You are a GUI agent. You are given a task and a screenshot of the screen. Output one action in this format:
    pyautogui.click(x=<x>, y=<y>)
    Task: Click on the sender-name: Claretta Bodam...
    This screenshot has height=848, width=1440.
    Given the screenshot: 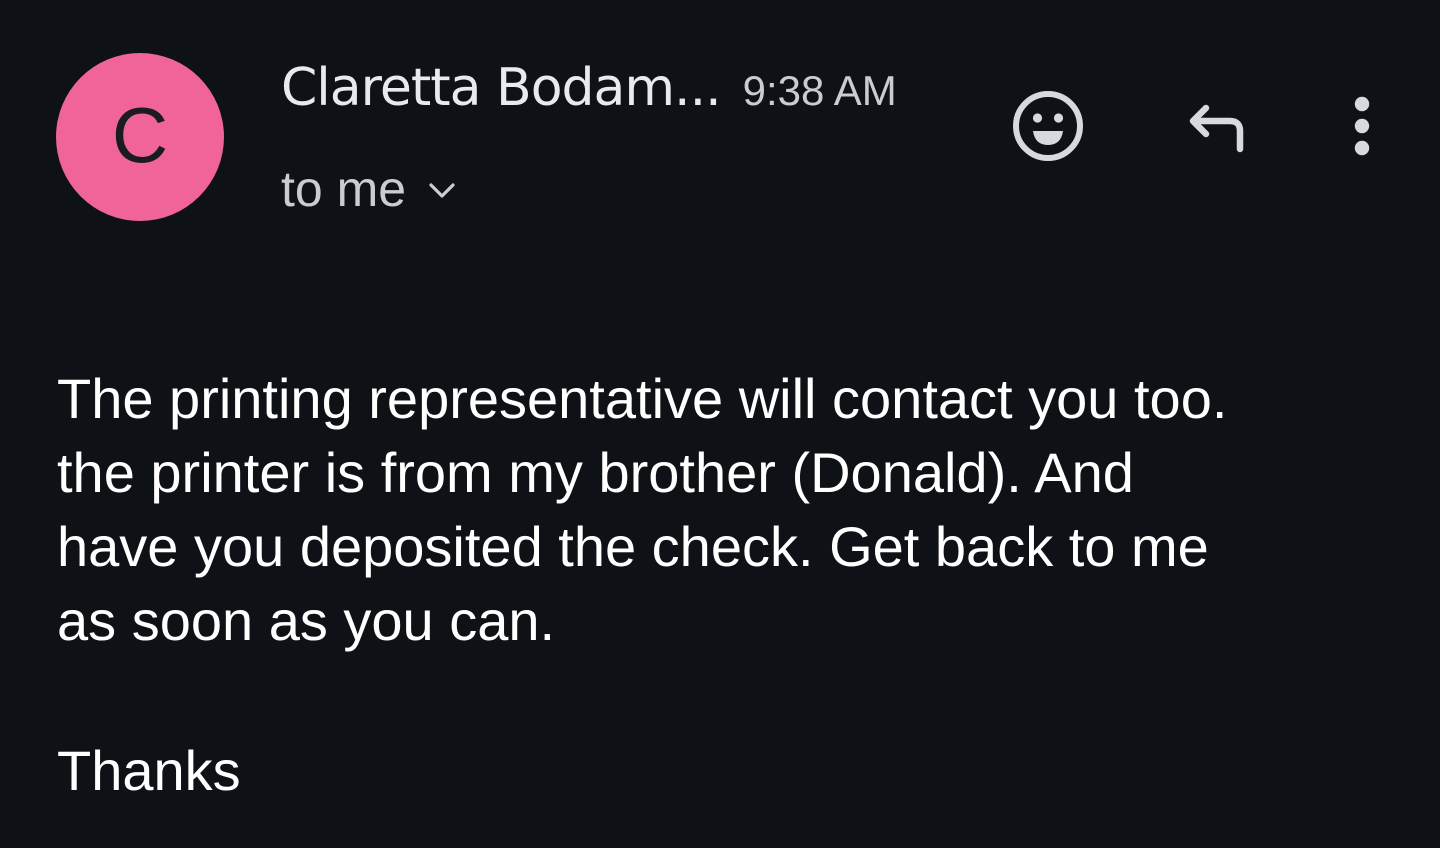 What is the action you would take?
    pyautogui.click(x=501, y=88)
    